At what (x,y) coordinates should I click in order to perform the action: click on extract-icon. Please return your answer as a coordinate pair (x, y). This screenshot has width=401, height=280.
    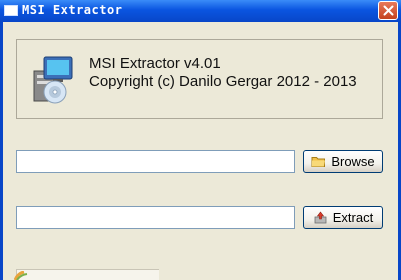
    Looking at the image, I should click on (320, 217).